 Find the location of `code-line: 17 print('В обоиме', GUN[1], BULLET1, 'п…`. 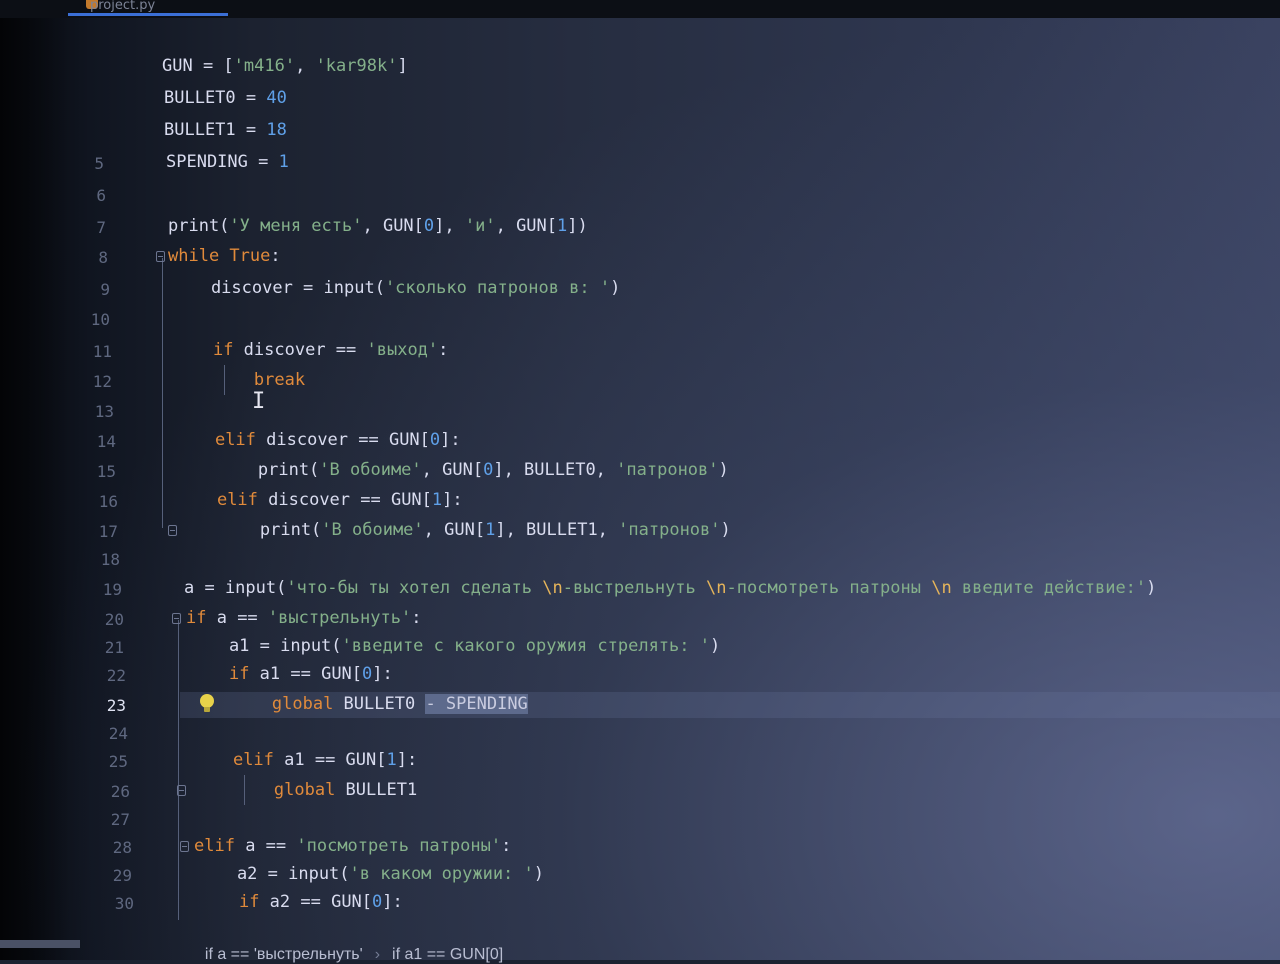

code-line: 17 print('В обоиме', GUN[1], BULLET1, 'п… is located at coordinates (640, 534).